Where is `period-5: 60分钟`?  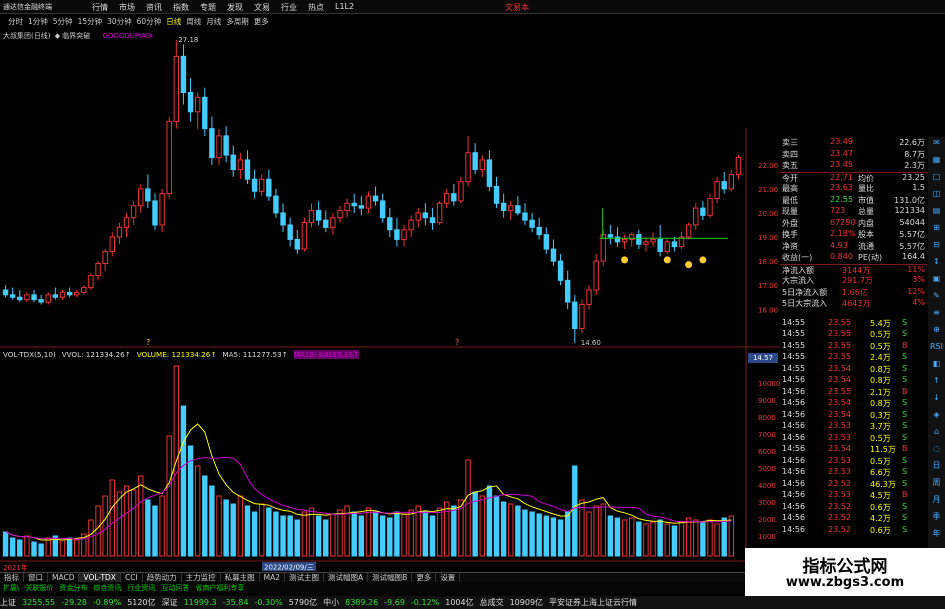
period-5: 60分钟 is located at coordinates (149, 21).